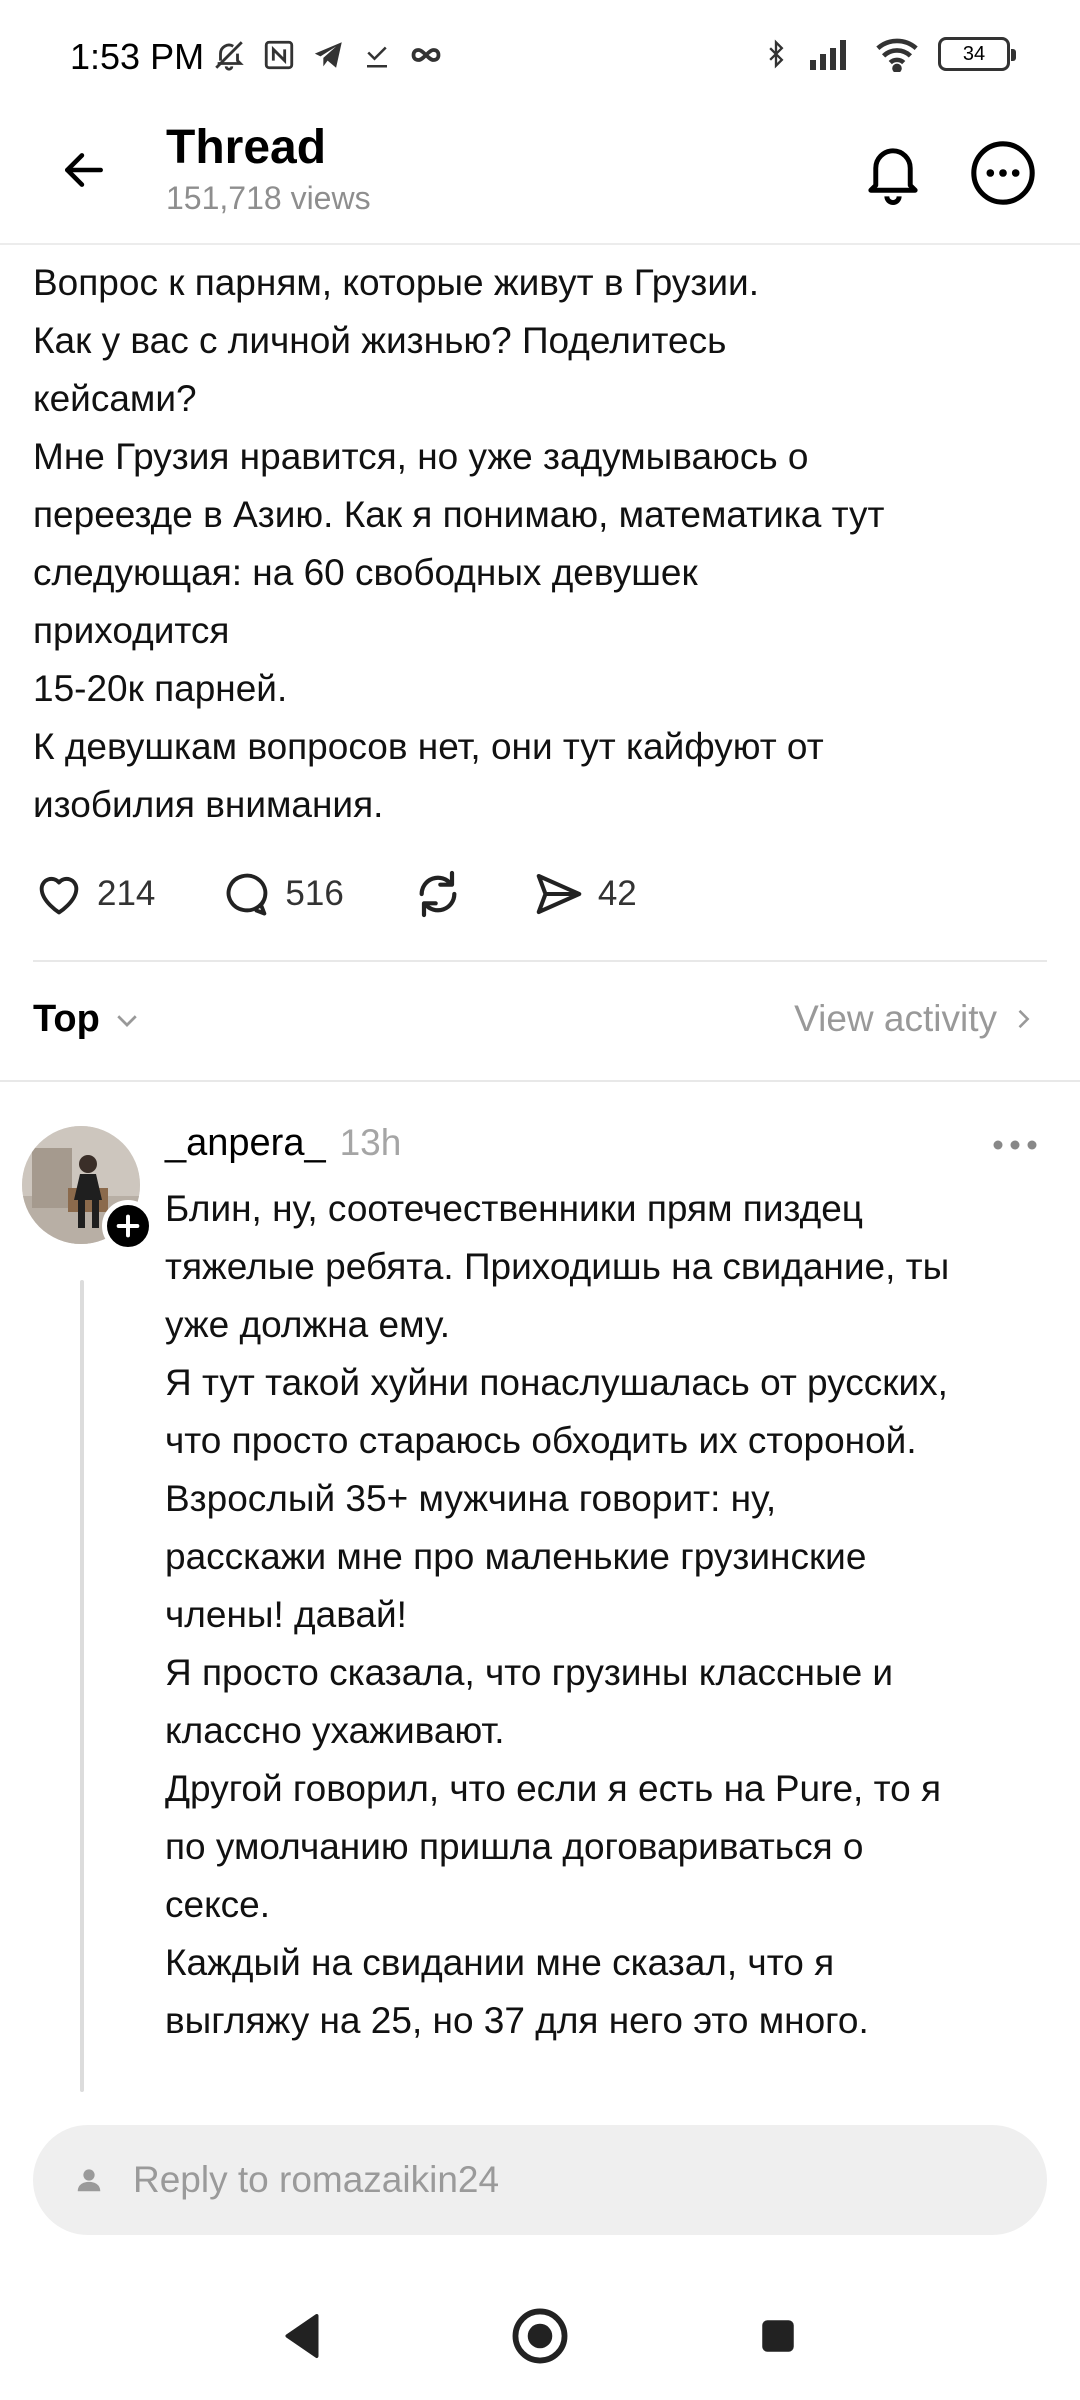  I want to click on status-time: 1:53 PM, so click(137, 56).